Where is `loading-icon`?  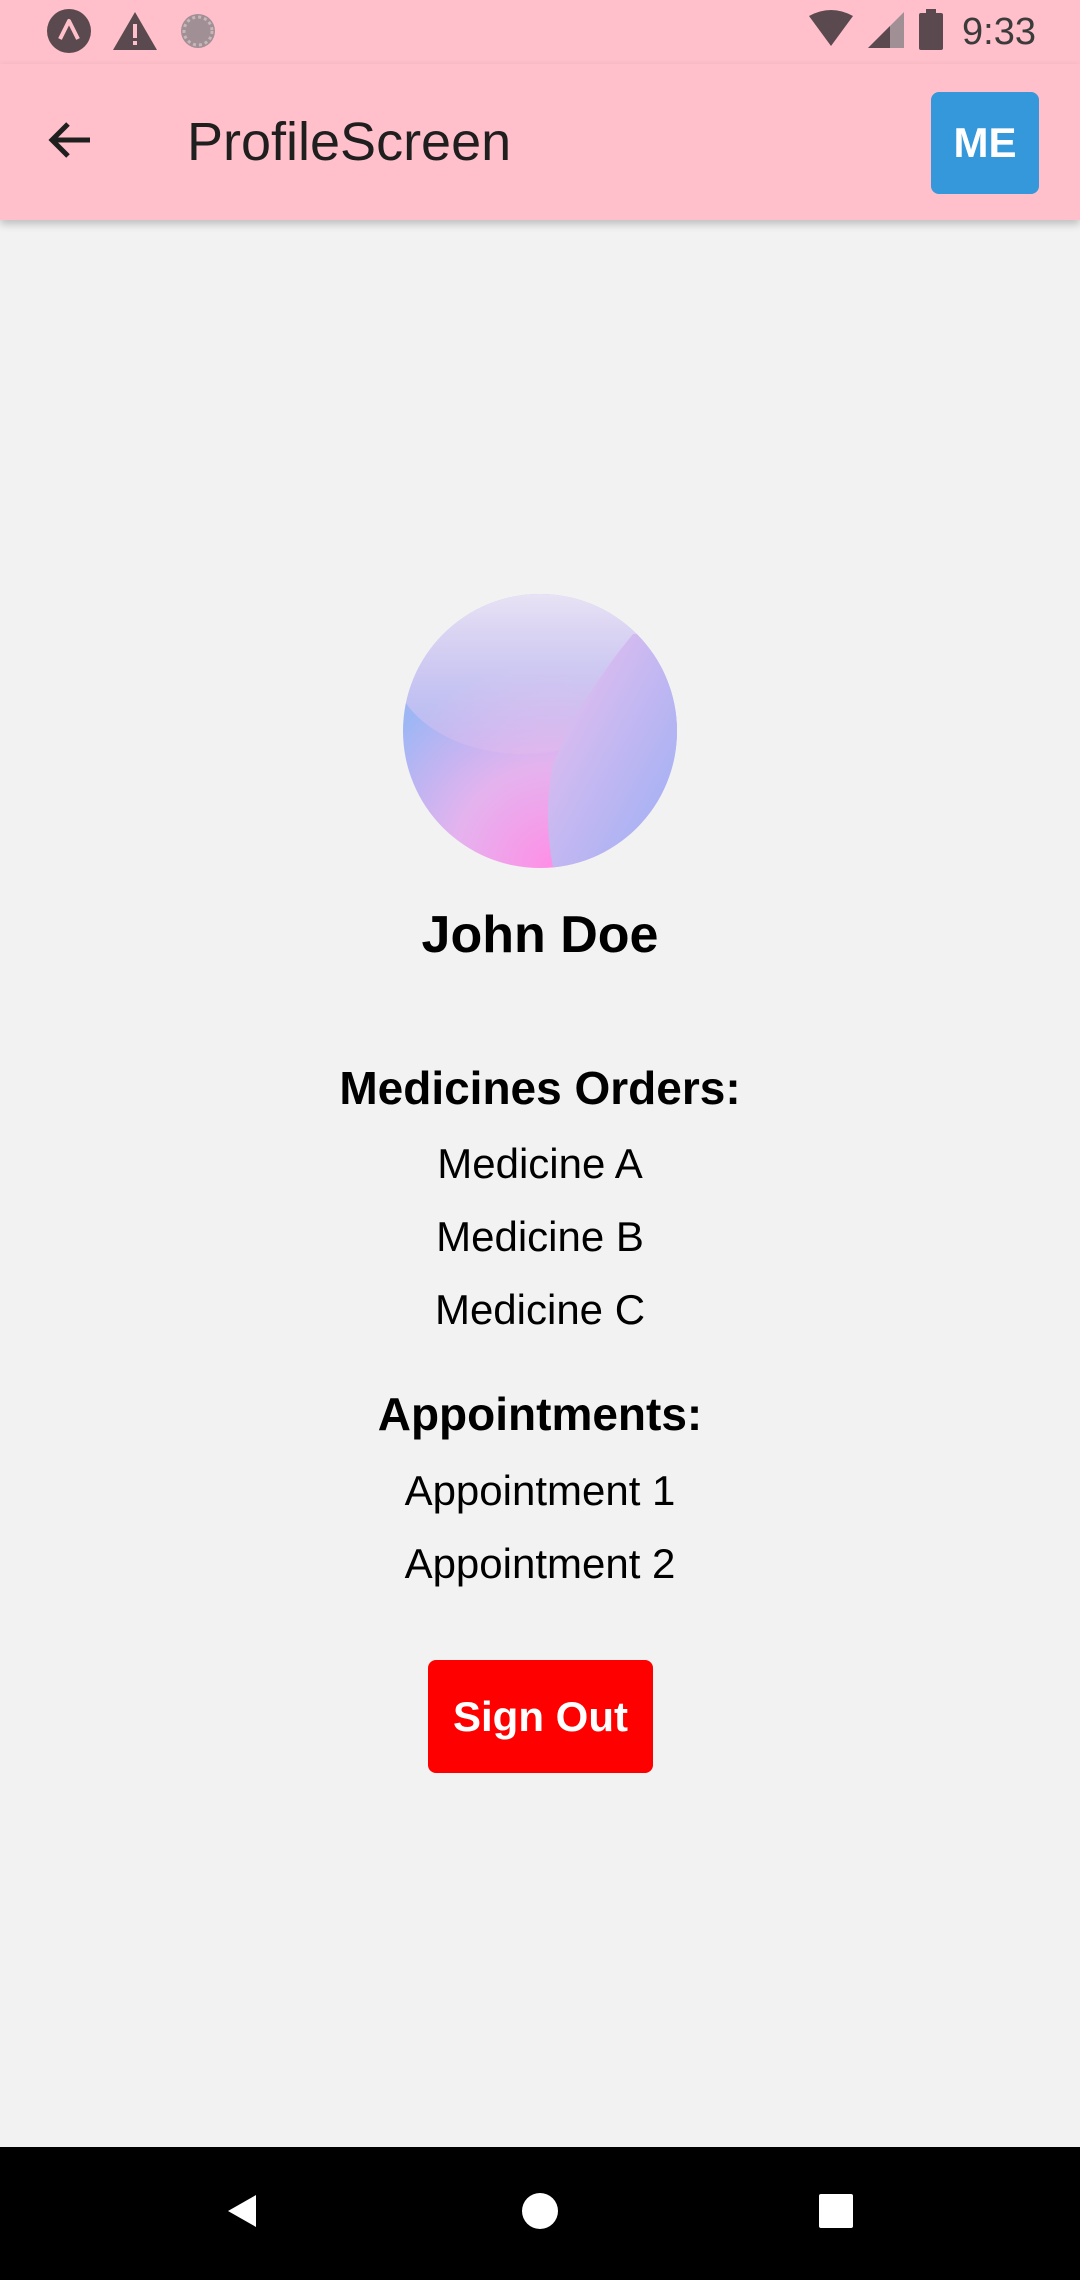 loading-icon is located at coordinates (198, 33).